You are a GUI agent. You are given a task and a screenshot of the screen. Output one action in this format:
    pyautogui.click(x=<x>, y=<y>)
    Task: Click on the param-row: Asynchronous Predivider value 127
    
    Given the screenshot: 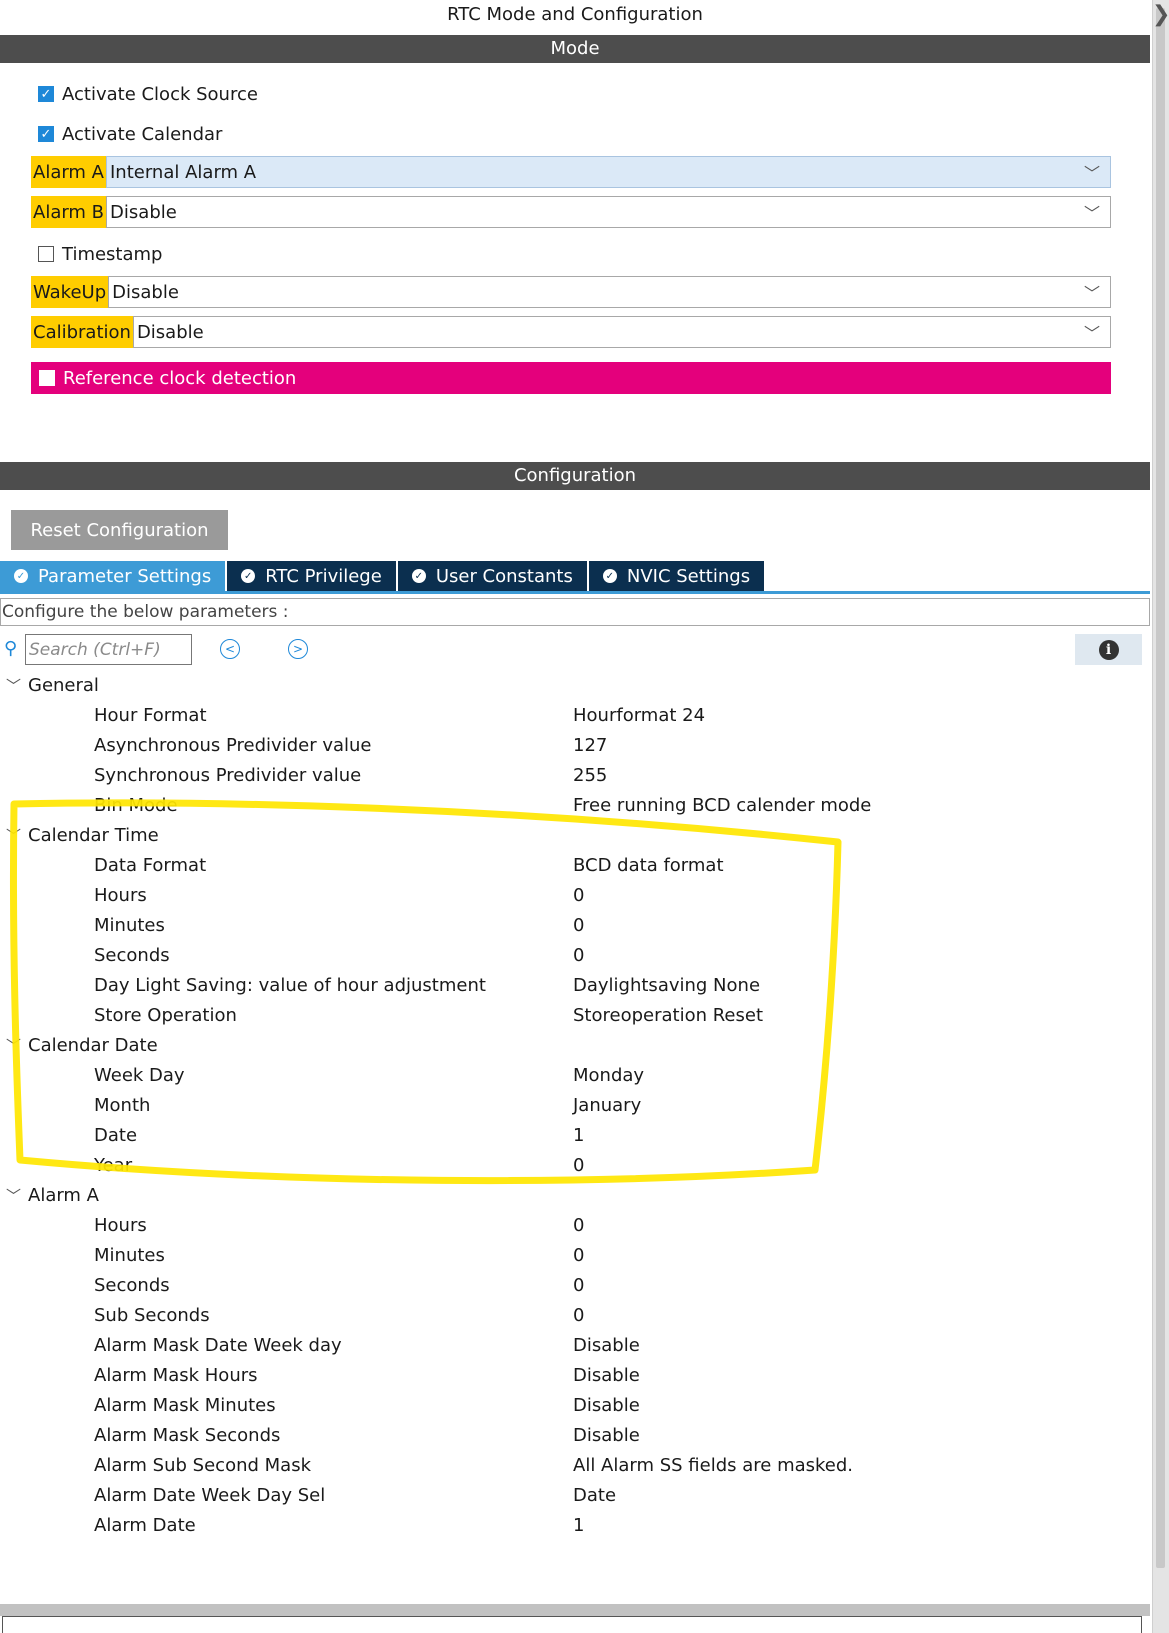 What is the action you would take?
    pyautogui.click(x=575, y=745)
    